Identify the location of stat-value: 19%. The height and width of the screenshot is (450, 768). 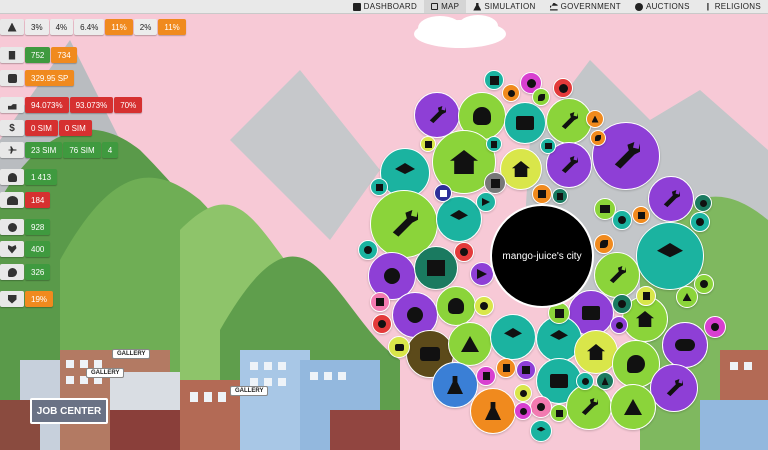
(39, 299).